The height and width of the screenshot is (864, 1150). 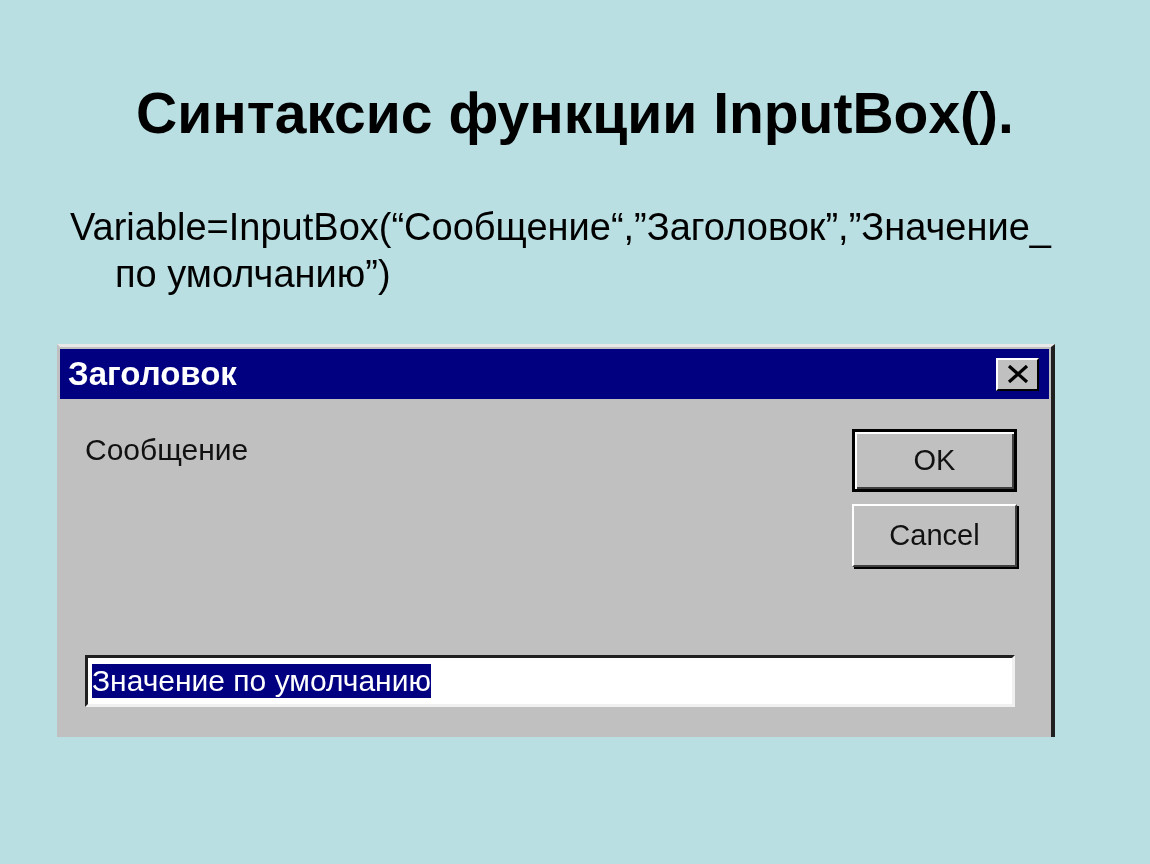 I want to click on close-icon, so click(x=1017, y=374).